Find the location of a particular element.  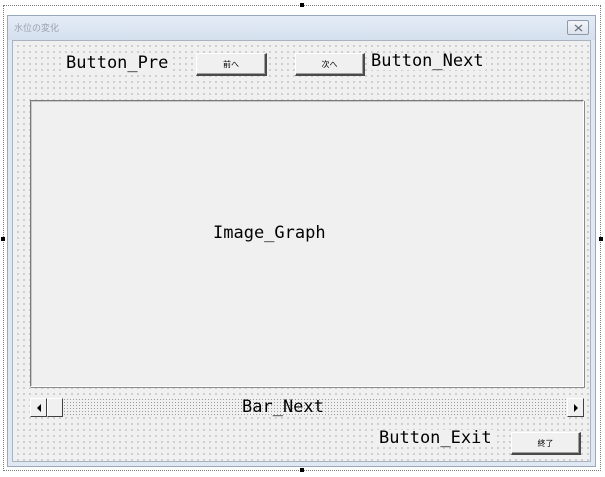

button-next-label: Button_Next is located at coordinates (427, 61).